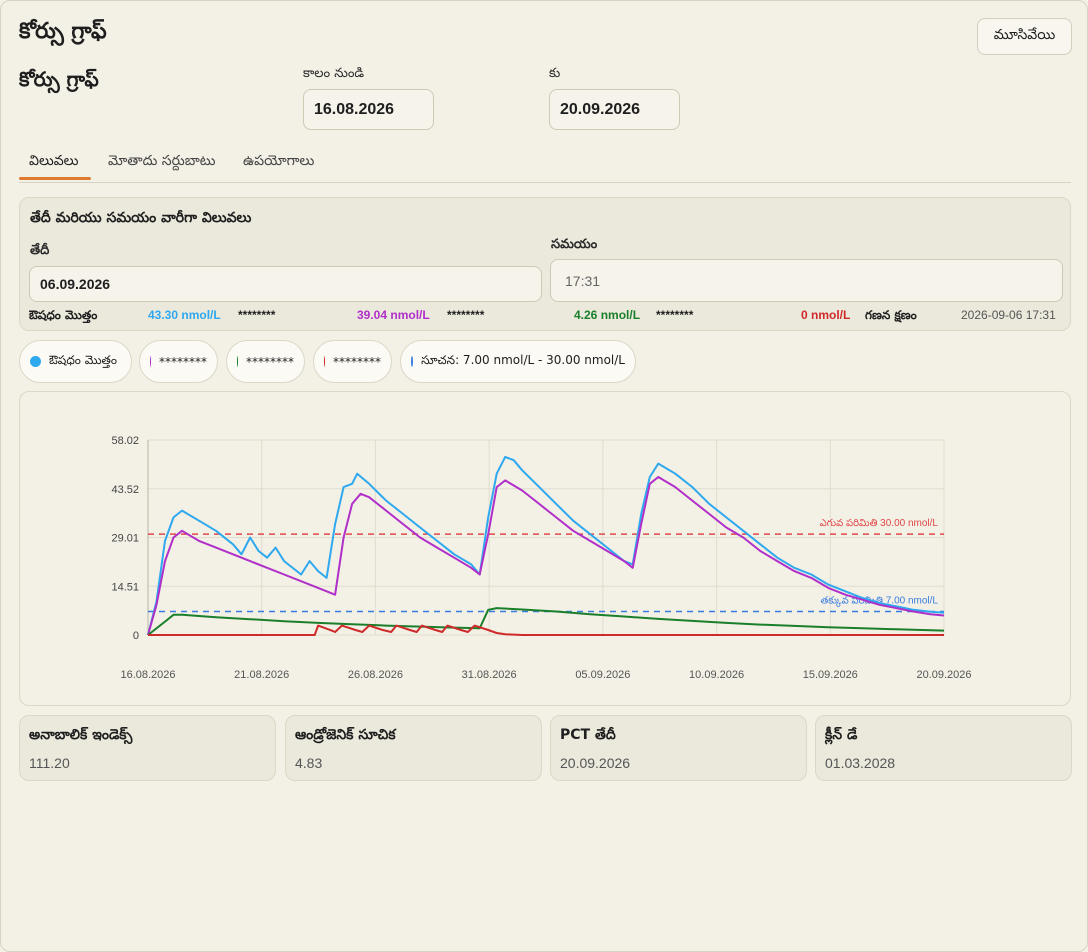  What do you see at coordinates (588, 735) in the screenshot?
I see `card-label: PCT తేదీ` at bounding box center [588, 735].